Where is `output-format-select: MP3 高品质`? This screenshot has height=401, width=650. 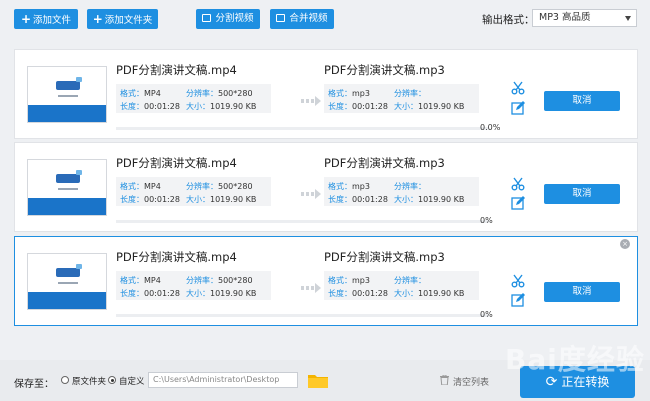 output-format-select: MP3 高品质 is located at coordinates (584, 18).